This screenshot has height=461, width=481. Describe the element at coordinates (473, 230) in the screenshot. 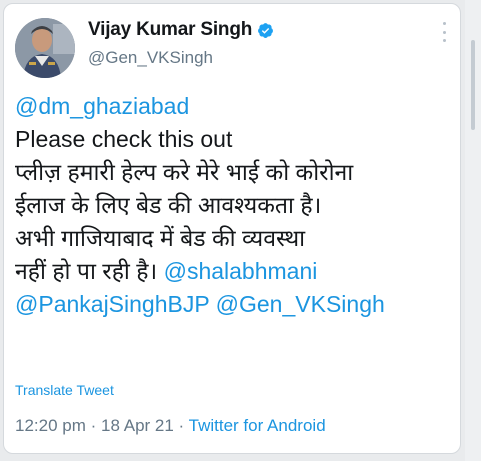

I see `scrollbar` at that location.